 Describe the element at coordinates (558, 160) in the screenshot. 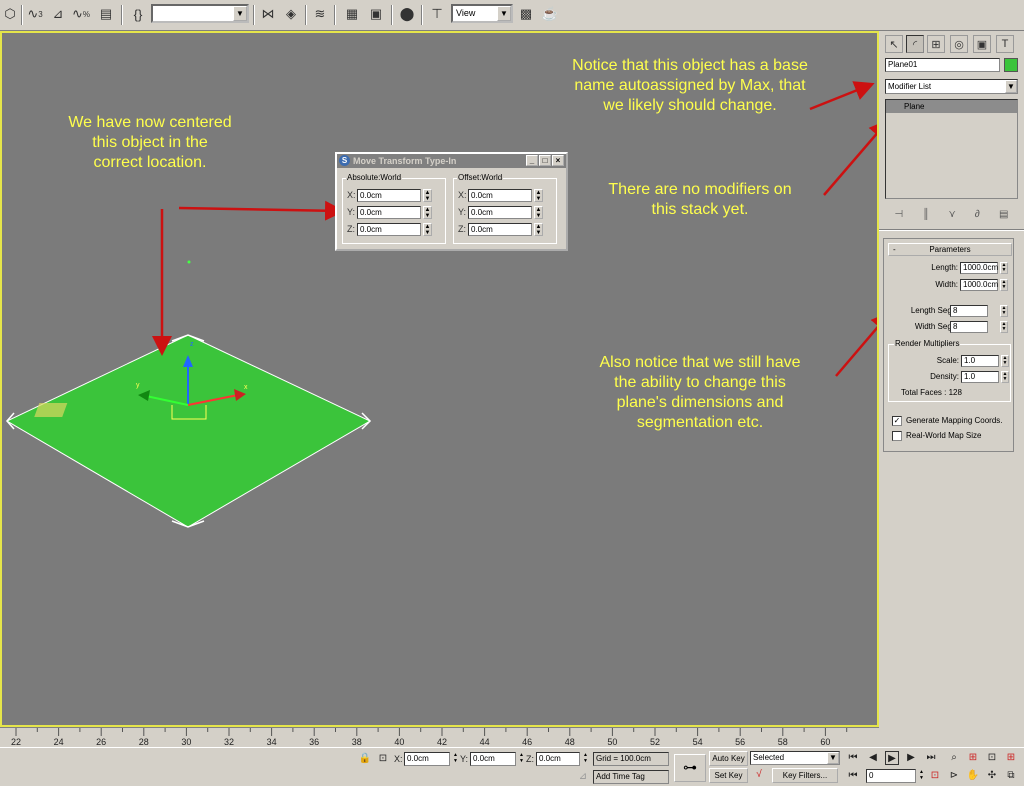

I see `close-icon: ×` at that location.